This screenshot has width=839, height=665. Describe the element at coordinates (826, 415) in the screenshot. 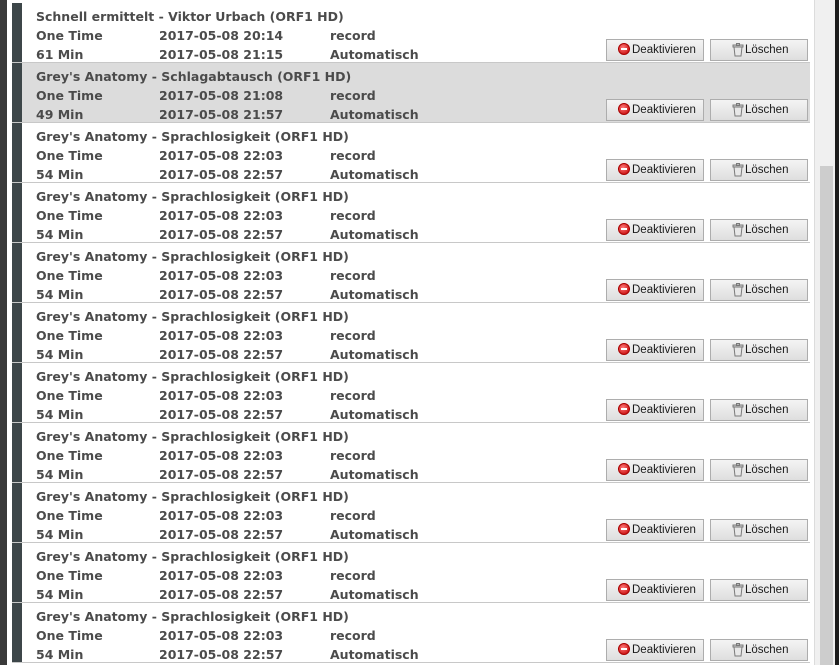

I see `scrollbar-thumb` at that location.